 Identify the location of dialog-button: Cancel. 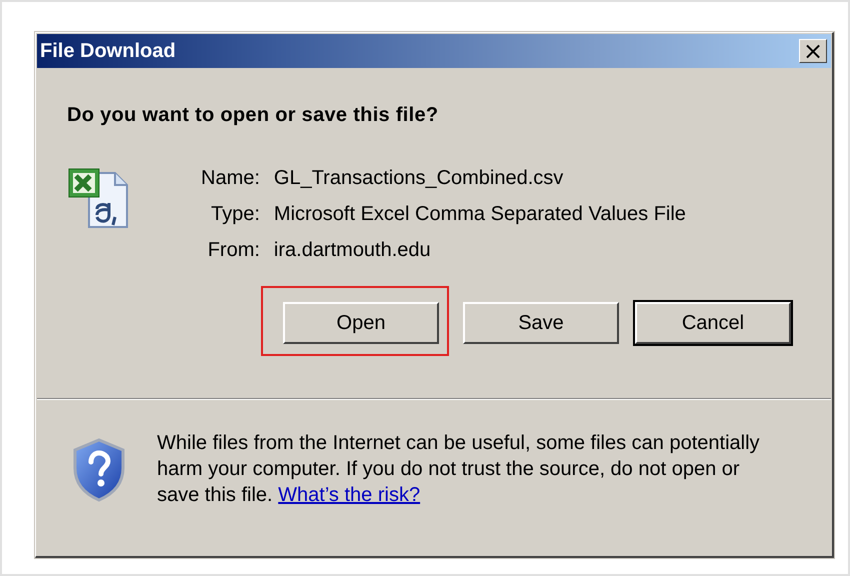
(713, 323).